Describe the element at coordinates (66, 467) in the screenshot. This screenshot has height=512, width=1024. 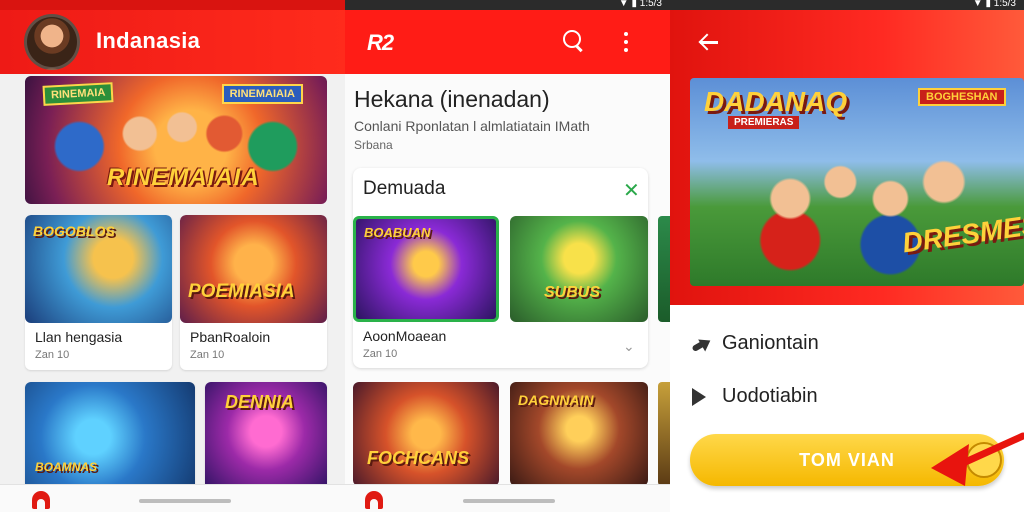
I see `tile-label: BOAMNAS` at that location.